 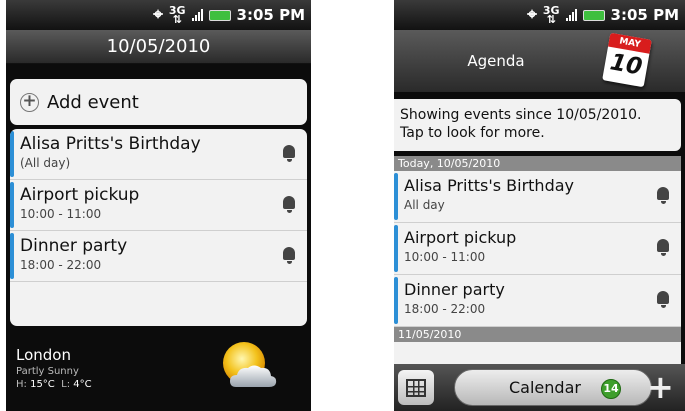 What do you see at coordinates (42, 384) in the screenshot?
I see `temp-high: 15°C` at bounding box center [42, 384].